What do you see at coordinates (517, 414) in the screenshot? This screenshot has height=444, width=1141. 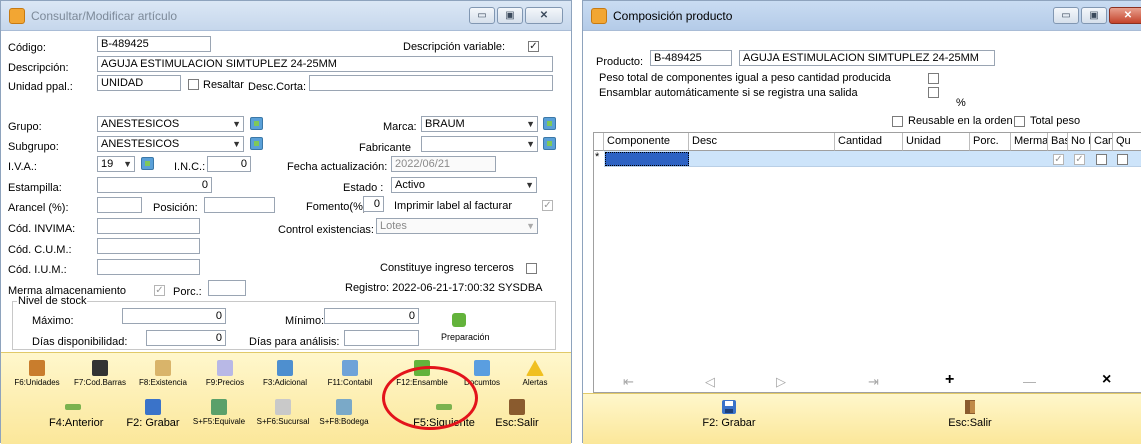 I see `toolbar-button: Esc:Salir` at bounding box center [517, 414].